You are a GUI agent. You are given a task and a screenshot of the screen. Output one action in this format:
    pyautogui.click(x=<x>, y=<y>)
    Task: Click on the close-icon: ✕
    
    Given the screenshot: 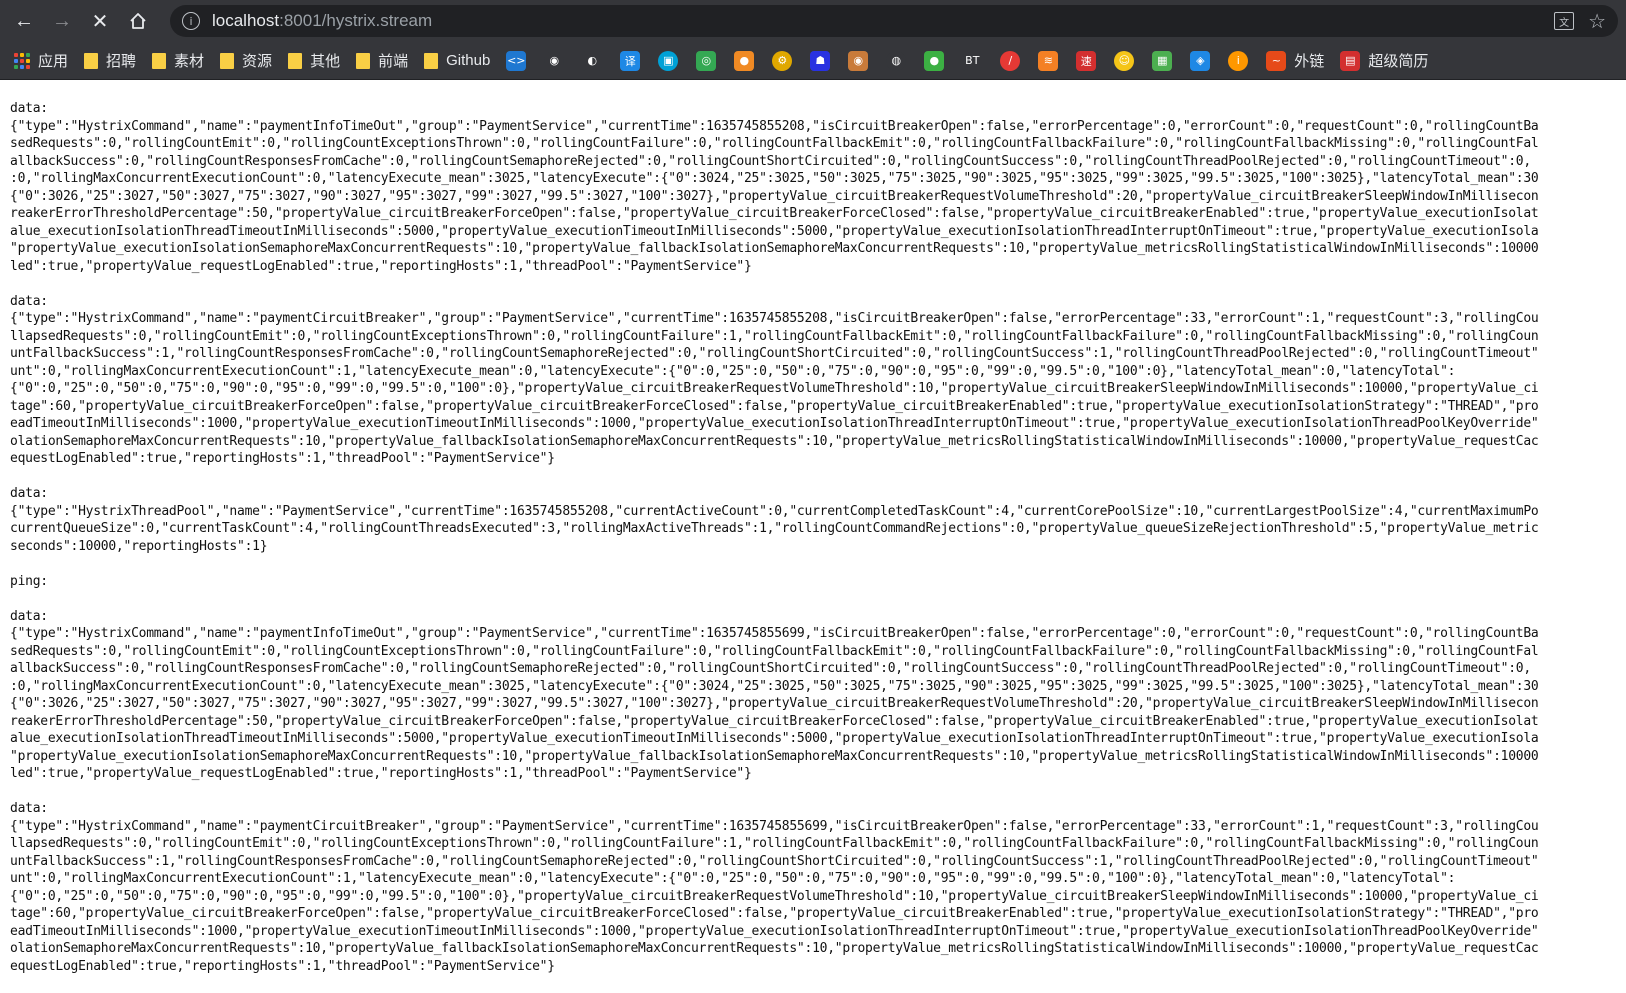 What is the action you would take?
    pyautogui.click(x=100, y=21)
    